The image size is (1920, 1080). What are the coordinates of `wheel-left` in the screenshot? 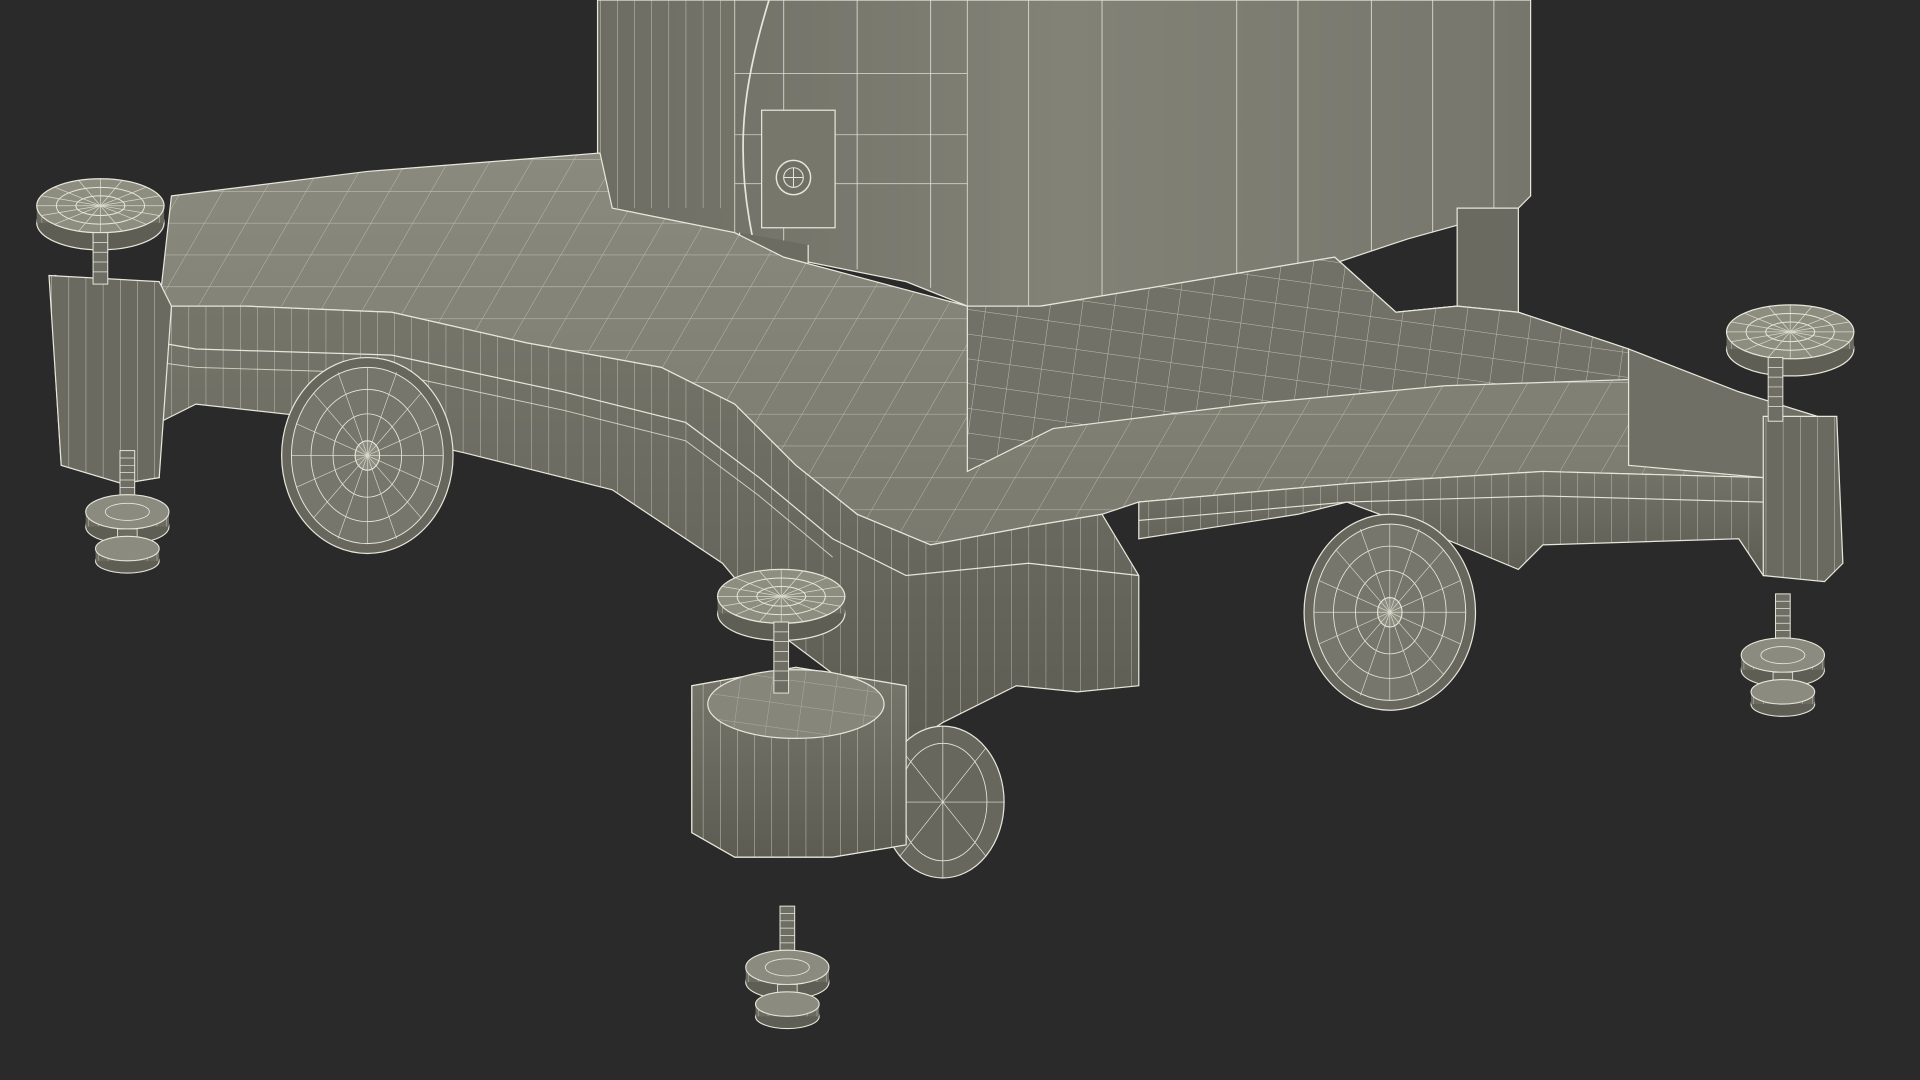 It's located at (367, 455).